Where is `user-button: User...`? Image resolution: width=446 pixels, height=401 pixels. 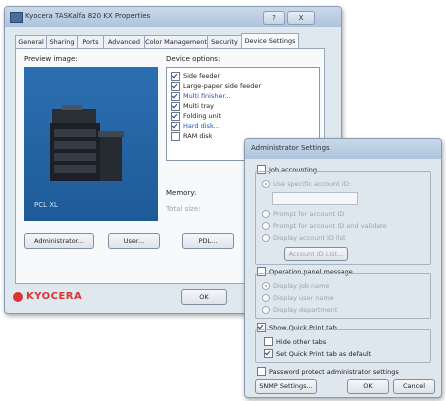
user-button: User... is located at coordinates (134, 241).